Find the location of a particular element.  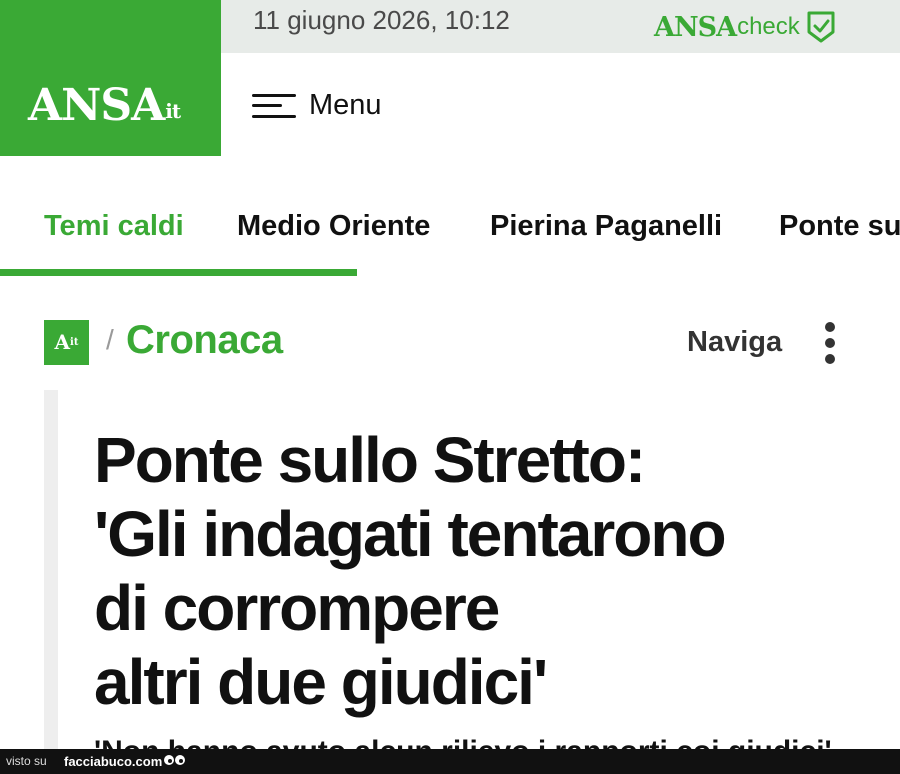

eyes-icon is located at coordinates (174, 760).